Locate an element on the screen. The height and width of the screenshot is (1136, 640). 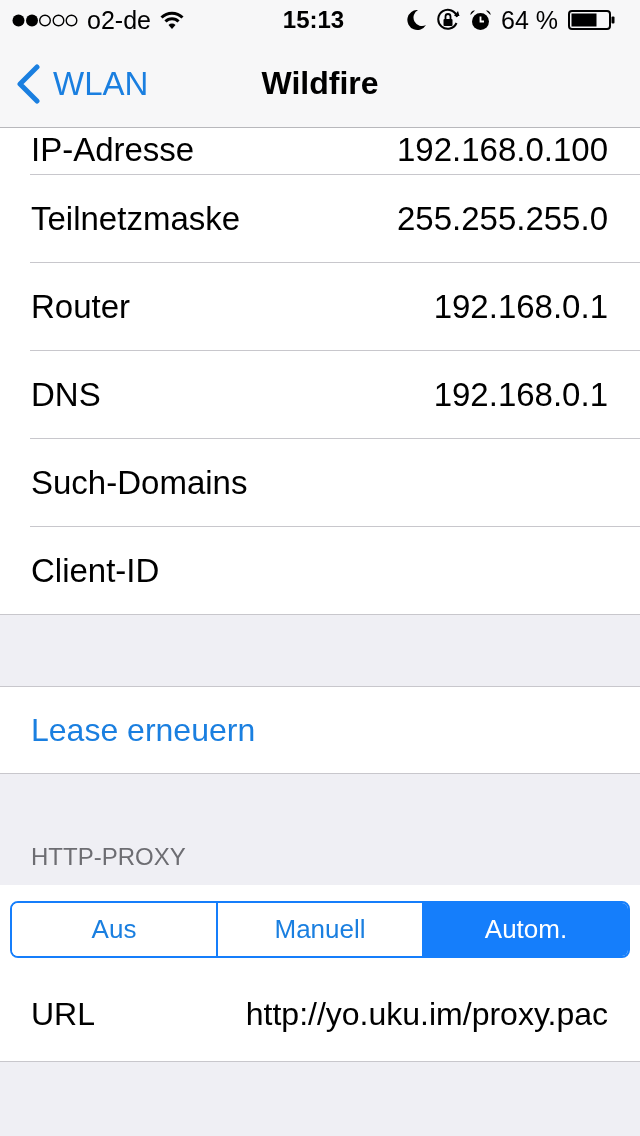
battery-icon is located at coordinates (591, 20).